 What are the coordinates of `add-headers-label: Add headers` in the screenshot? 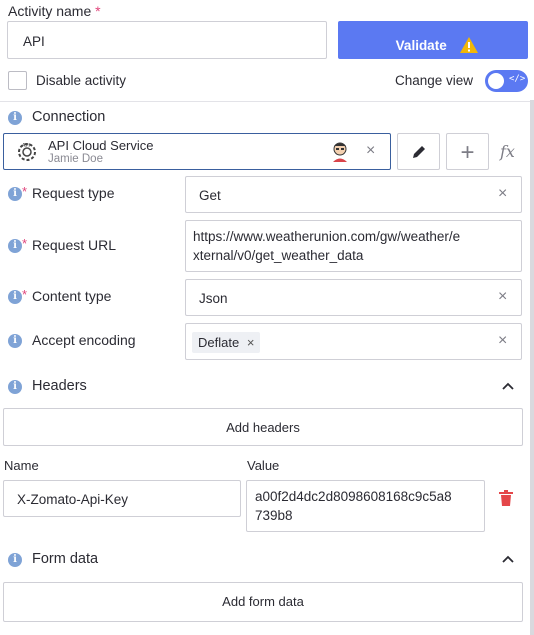 It's located at (263, 427).